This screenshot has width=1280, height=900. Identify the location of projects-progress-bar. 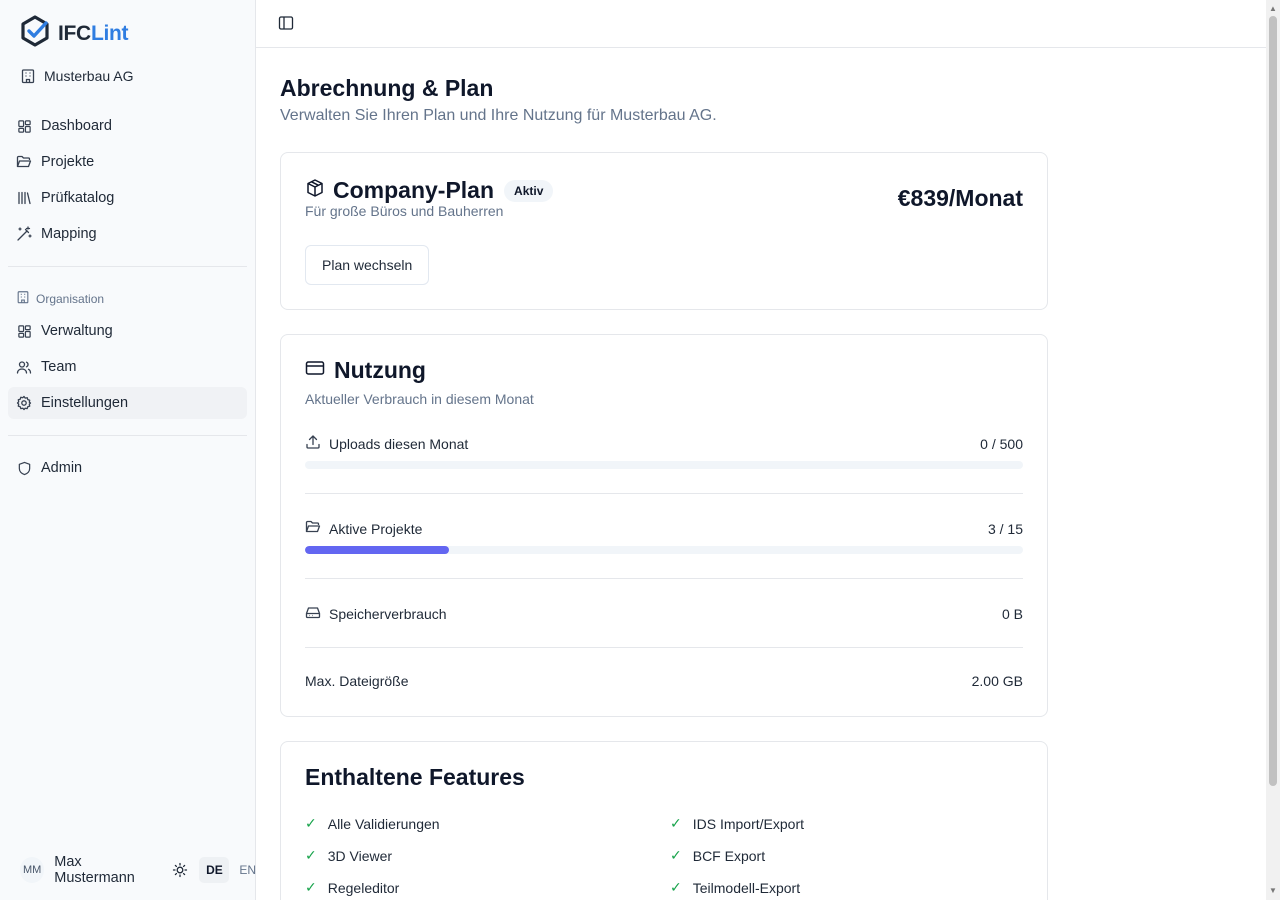
(664, 550).